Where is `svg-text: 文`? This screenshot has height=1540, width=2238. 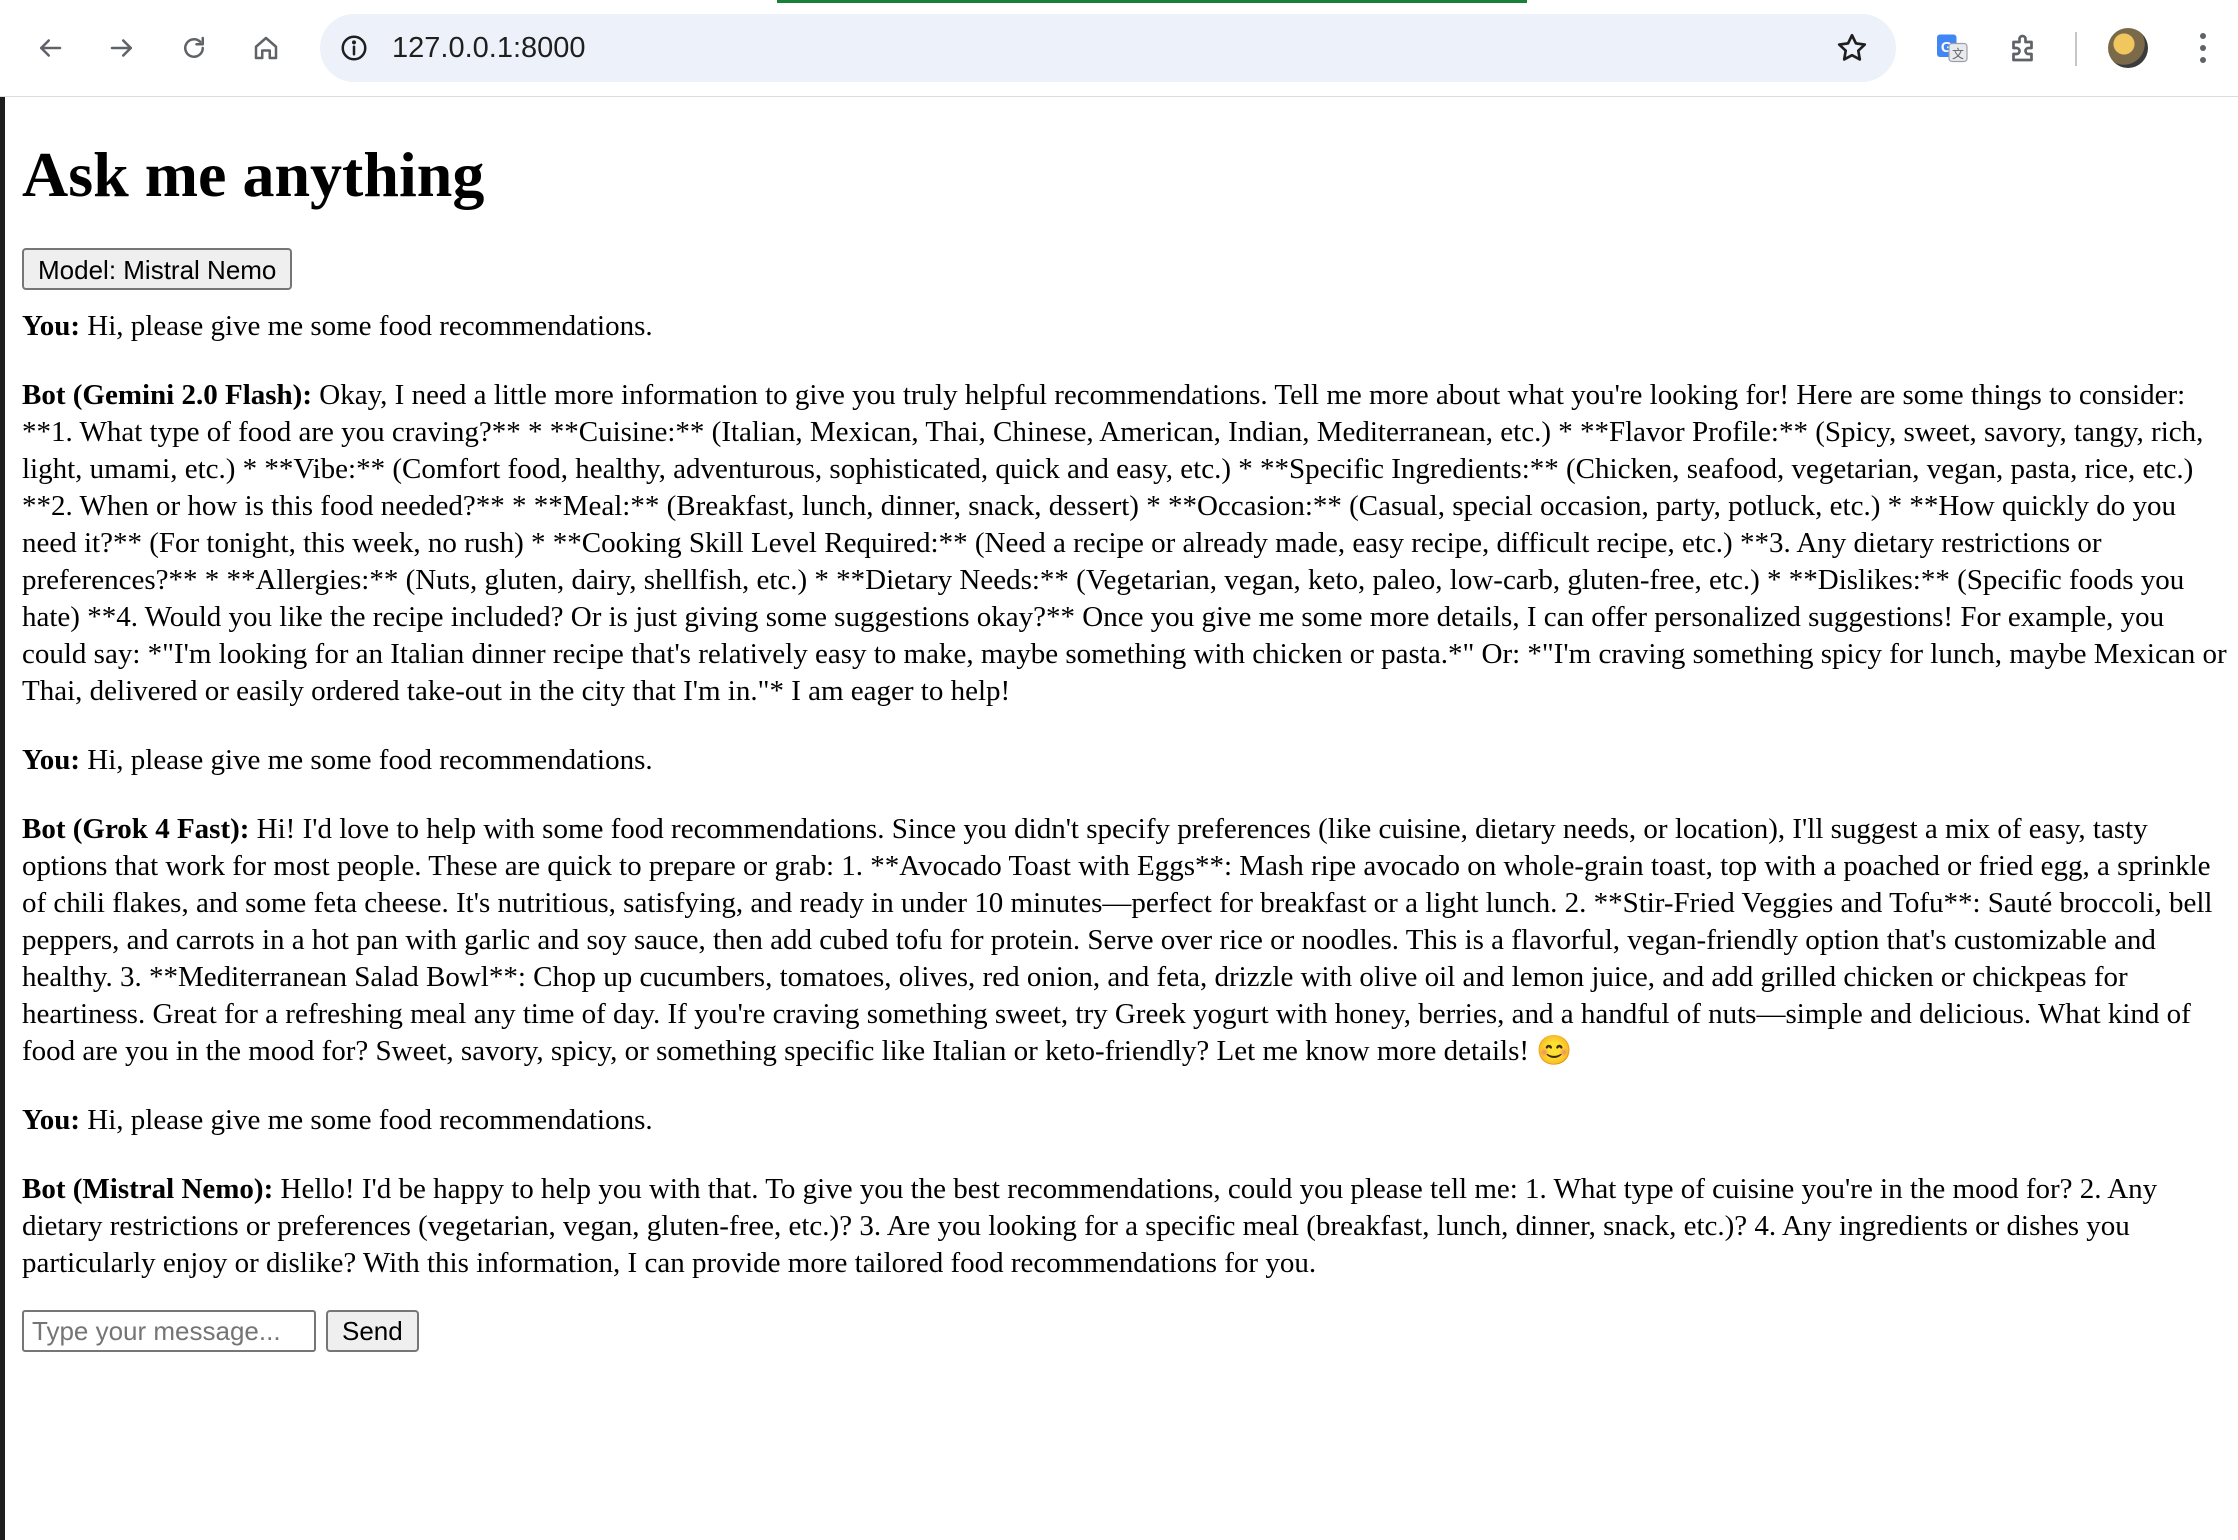
svg-text: 文 is located at coordinates (1958, 53).